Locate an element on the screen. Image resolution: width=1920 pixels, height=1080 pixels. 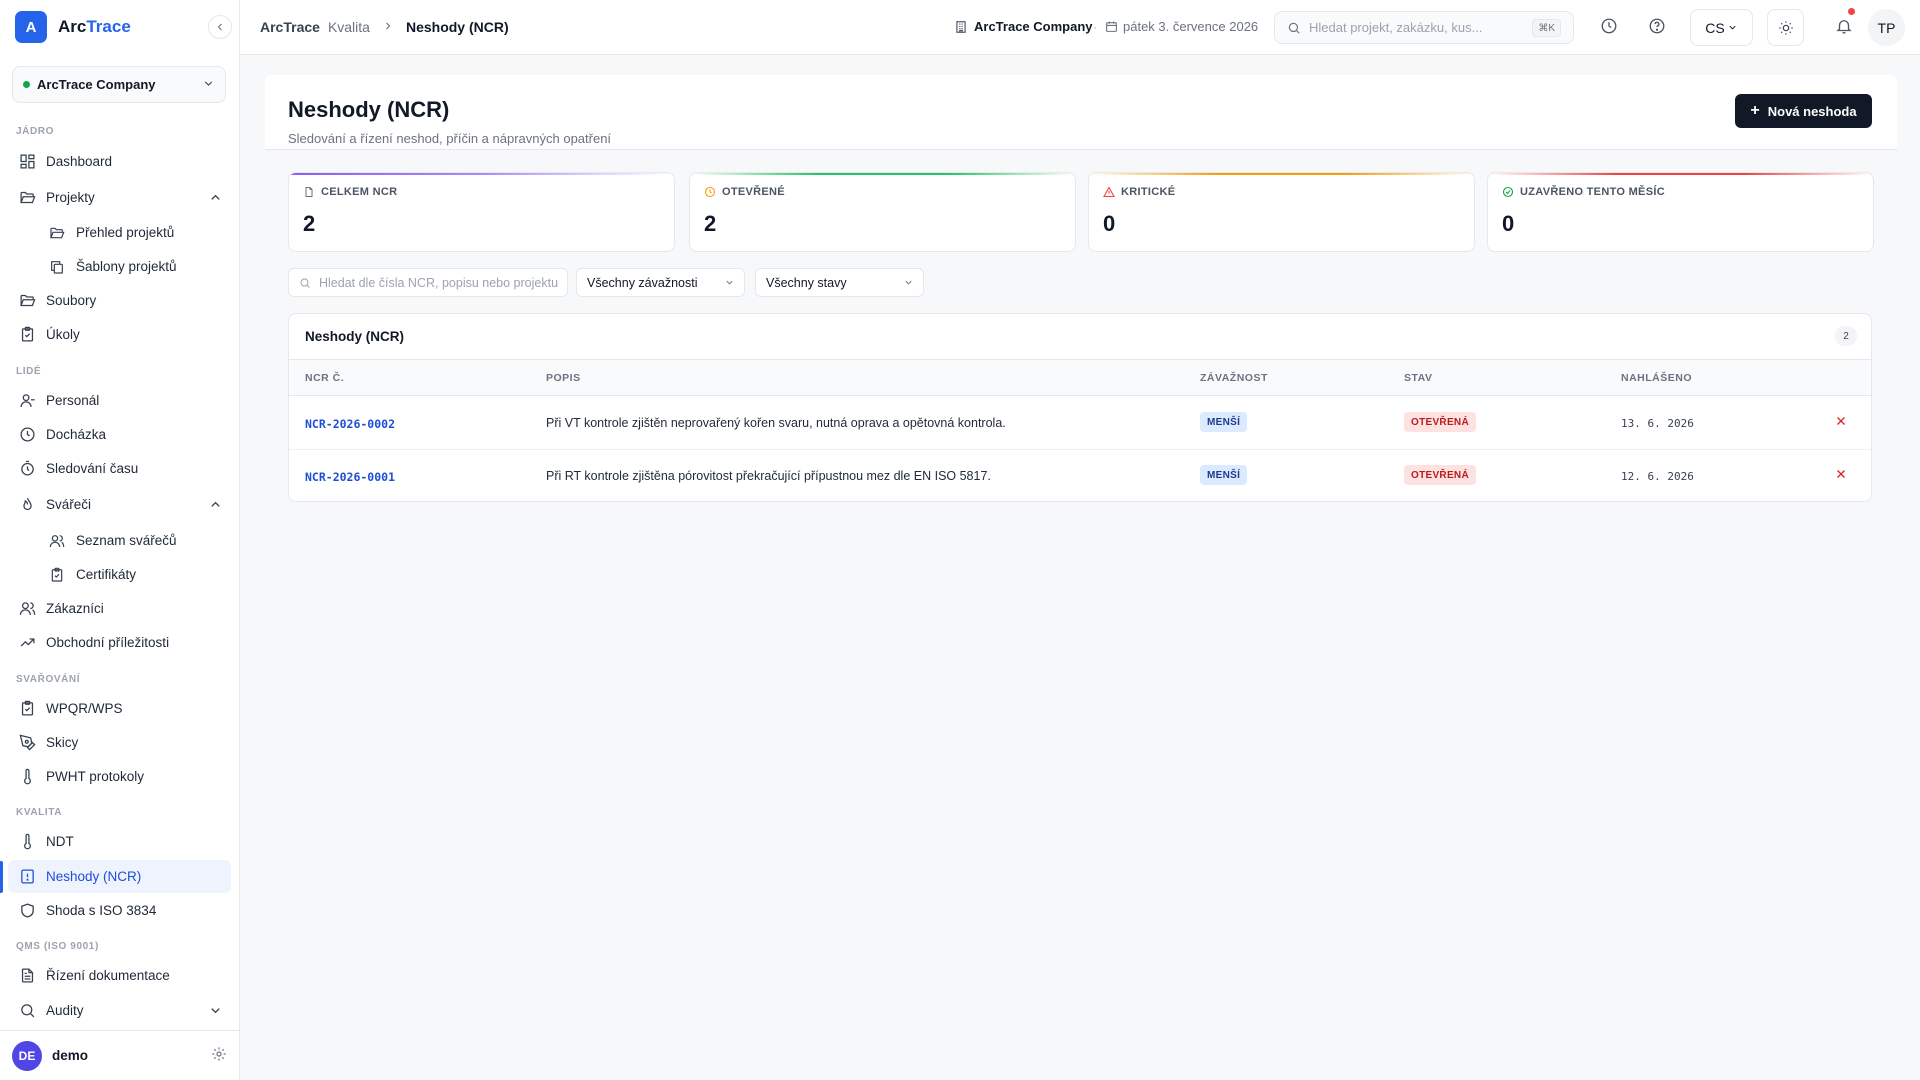
sidebar-item-attendance: Docházka is located at coordinates (119, 434).